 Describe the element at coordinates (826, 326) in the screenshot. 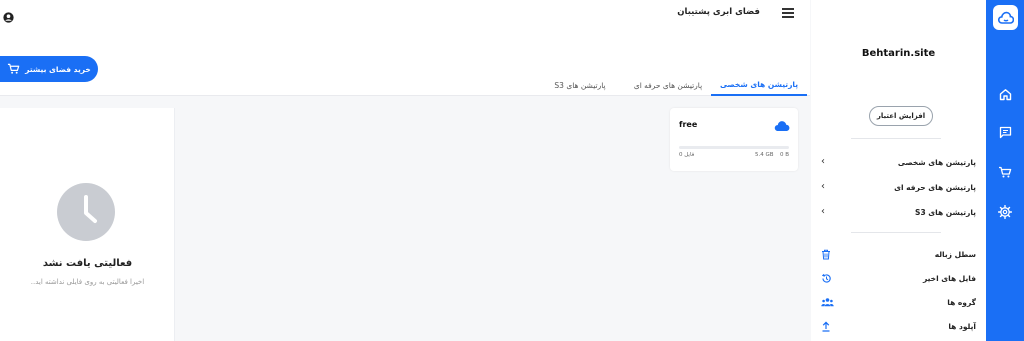

I see `upload-icon` at that location.